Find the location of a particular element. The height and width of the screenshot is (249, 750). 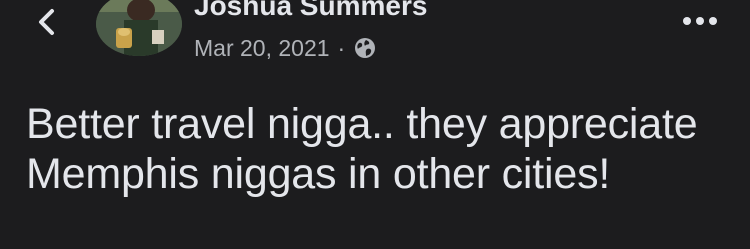

avatar-photo is located at coordinates (139, 28).